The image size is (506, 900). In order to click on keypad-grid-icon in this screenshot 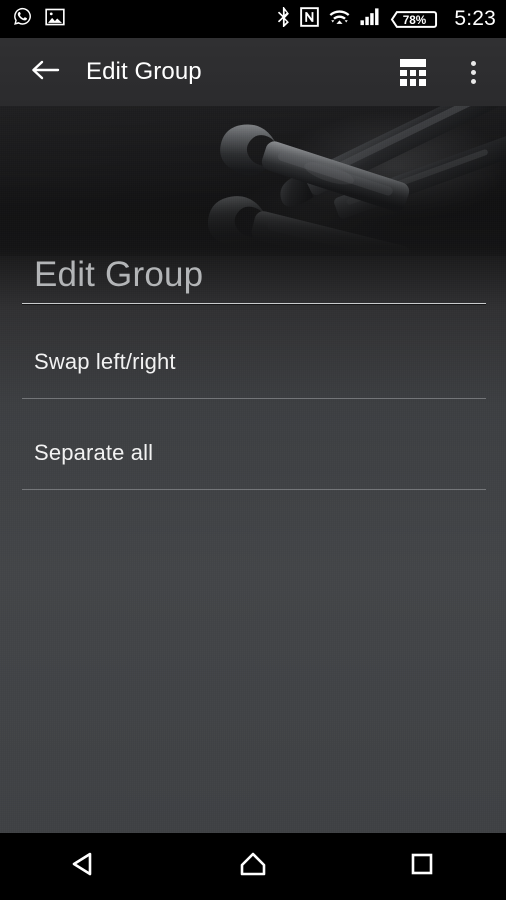, I will do `click(413, 72)`.